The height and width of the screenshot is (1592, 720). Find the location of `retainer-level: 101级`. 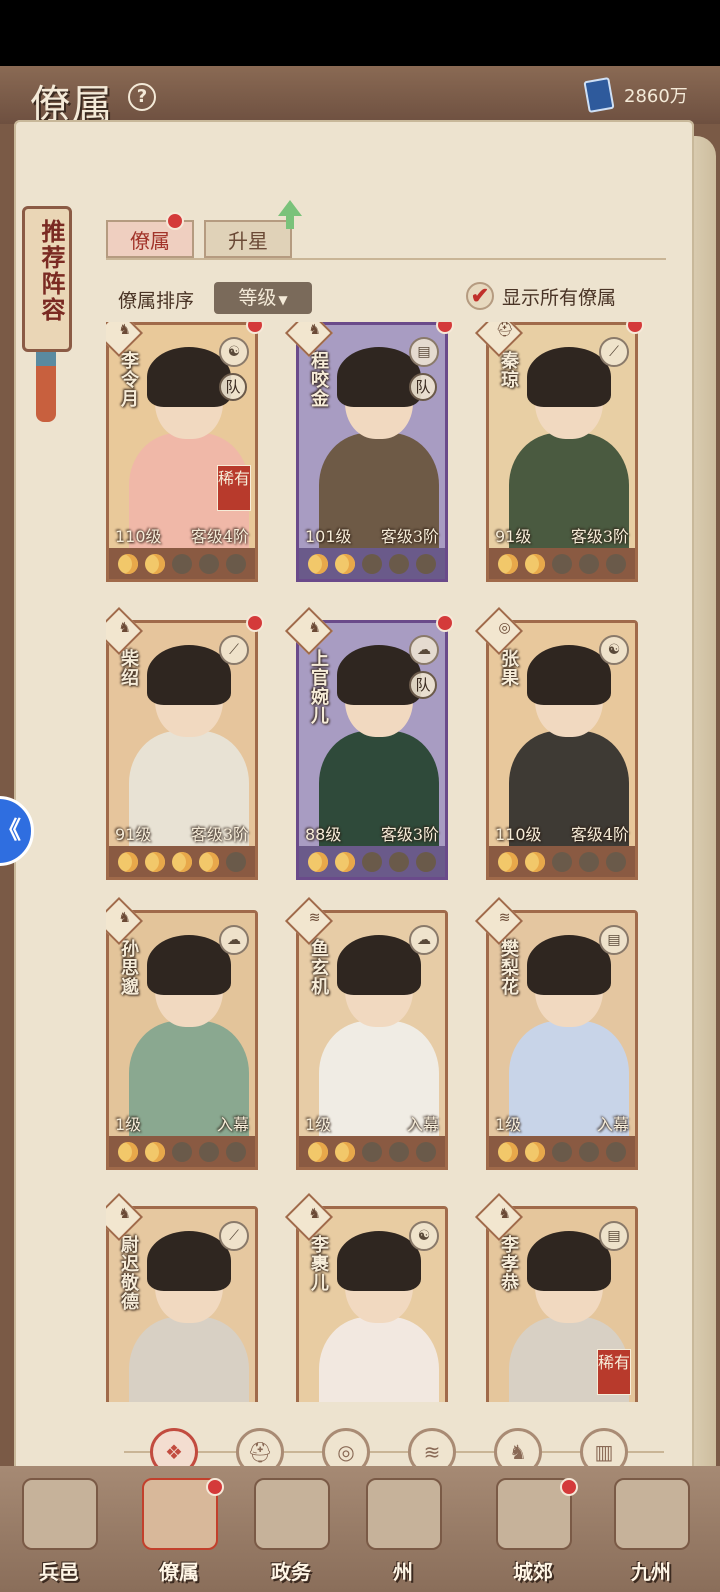

retainer-level: 101级 is located at coordinates (328, 536).